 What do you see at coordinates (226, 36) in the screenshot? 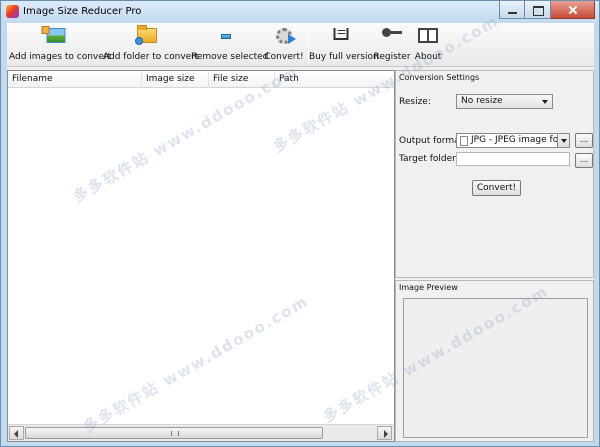
I see `remove-icon` at bounding box center [226, 36].